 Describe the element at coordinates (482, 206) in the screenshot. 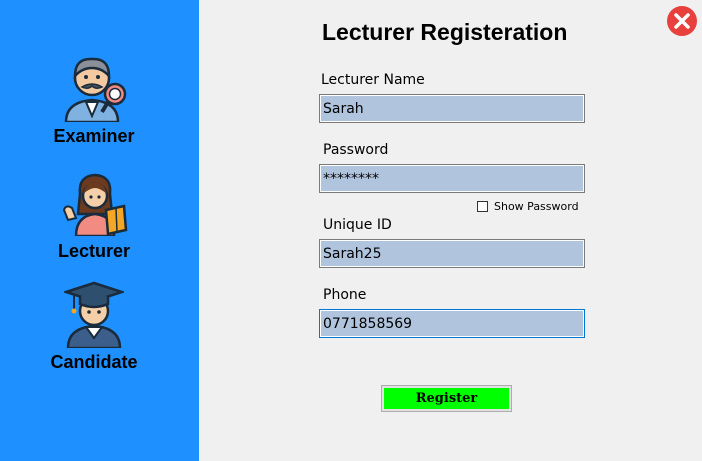

I see `checkbox-icon` at that location.